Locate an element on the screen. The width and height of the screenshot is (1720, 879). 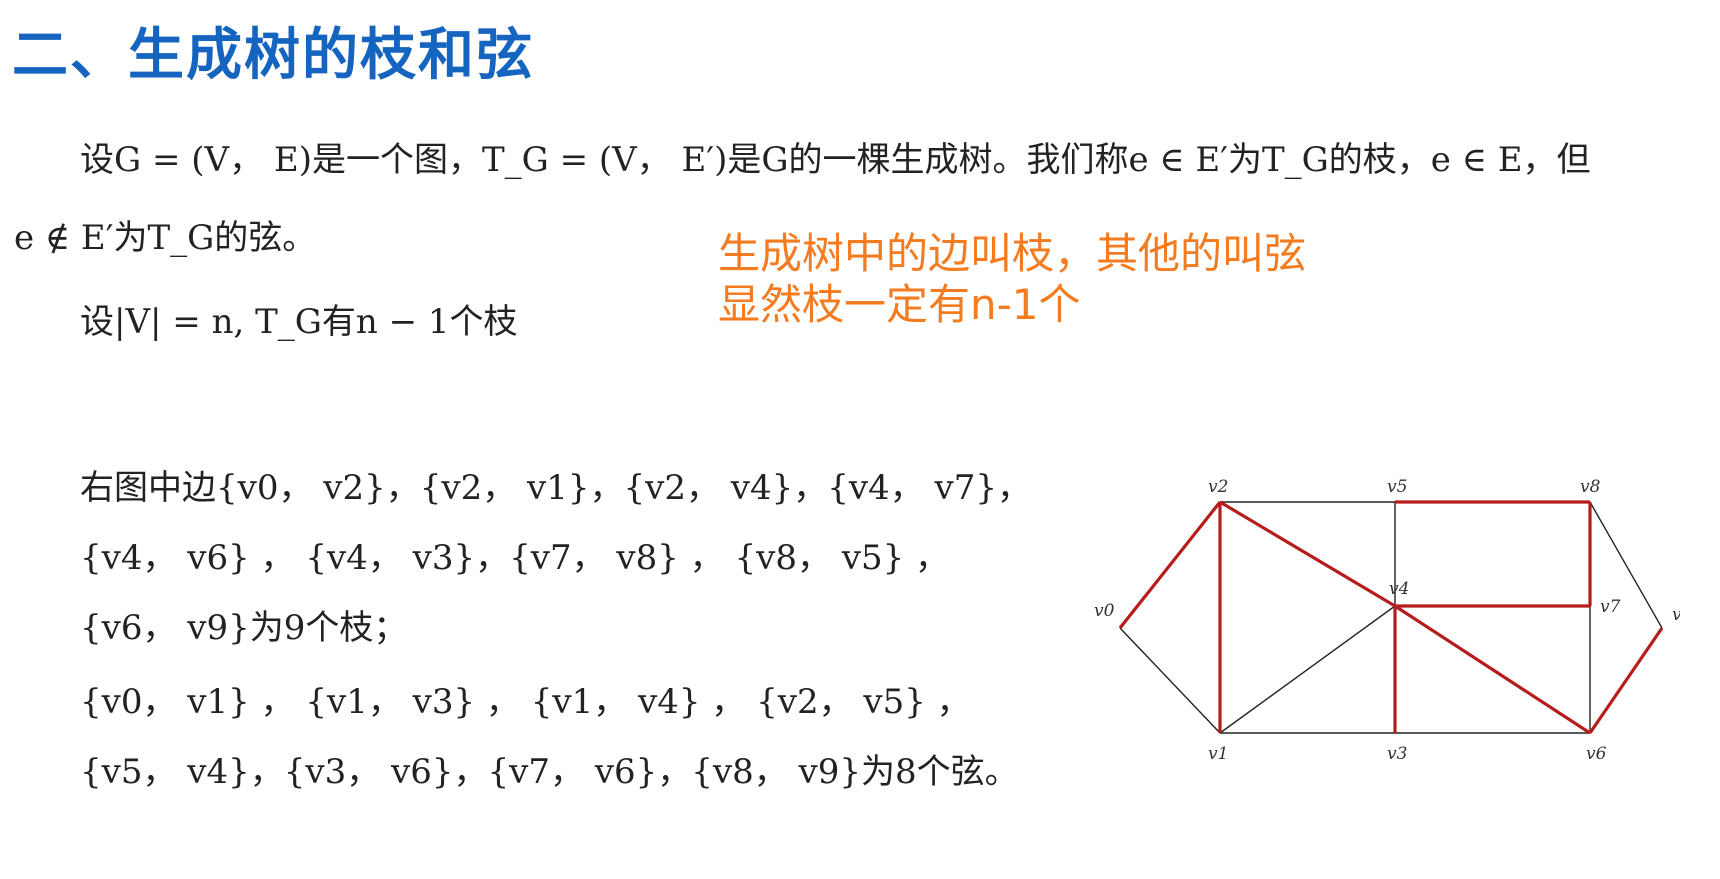
vertex-label-v8: v8 is located at coordinates (1590, 487).